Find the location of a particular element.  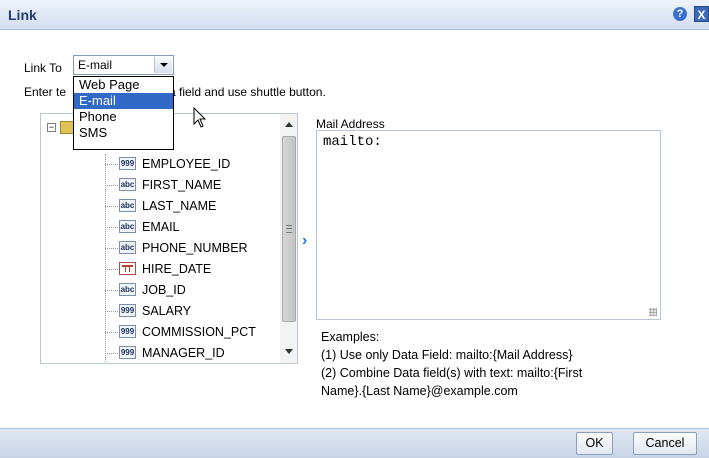

tree-item-label: MANAGER_ID is located at coordinates (183, 353).